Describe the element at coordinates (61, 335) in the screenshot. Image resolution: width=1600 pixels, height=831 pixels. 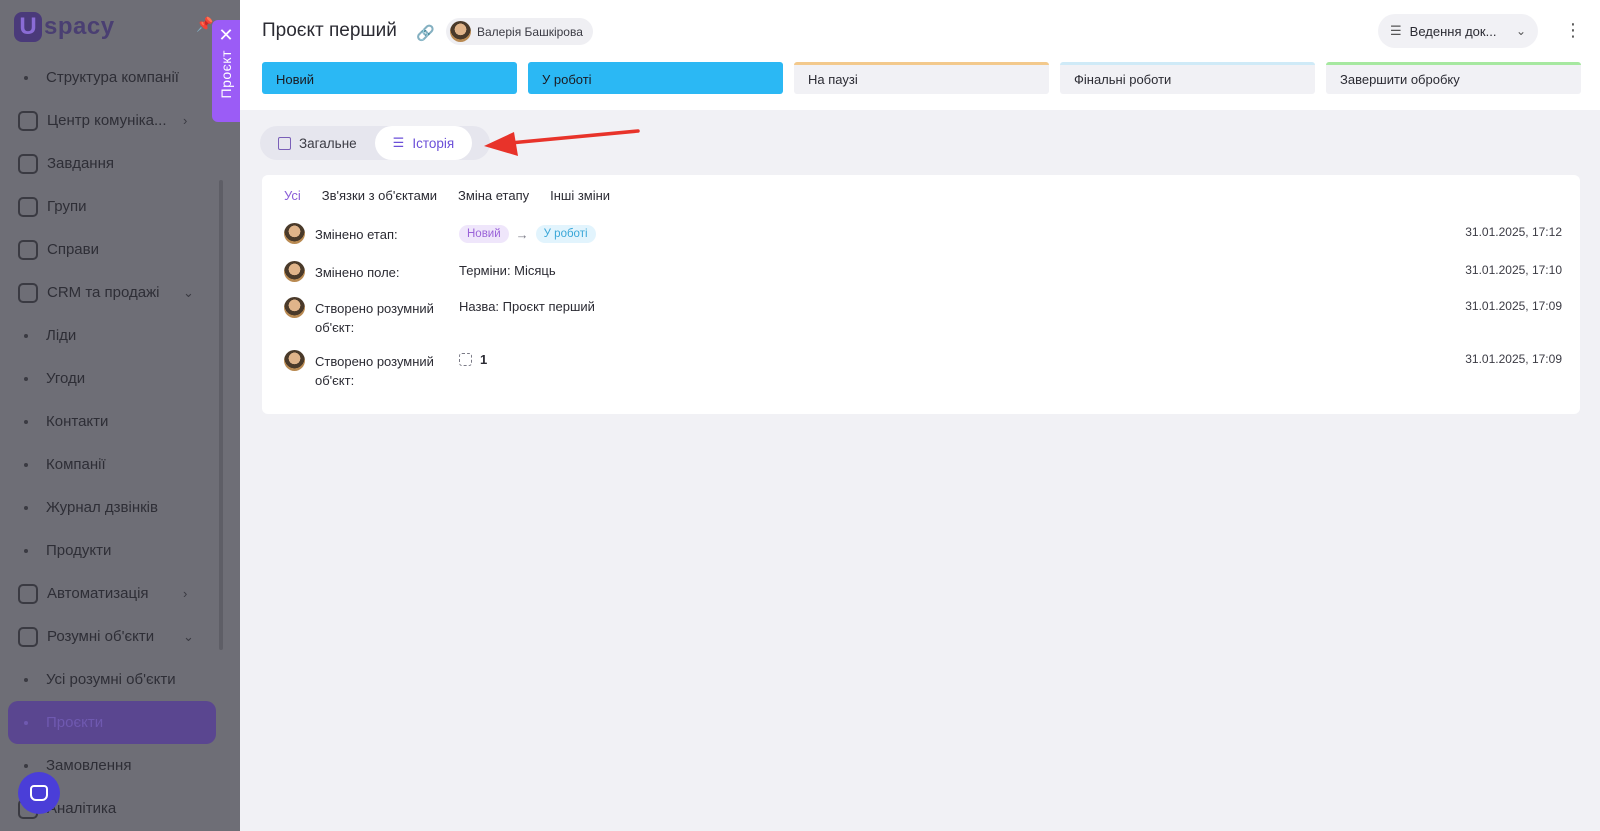
I see `sidebar-item-label: Ліди` at that location.